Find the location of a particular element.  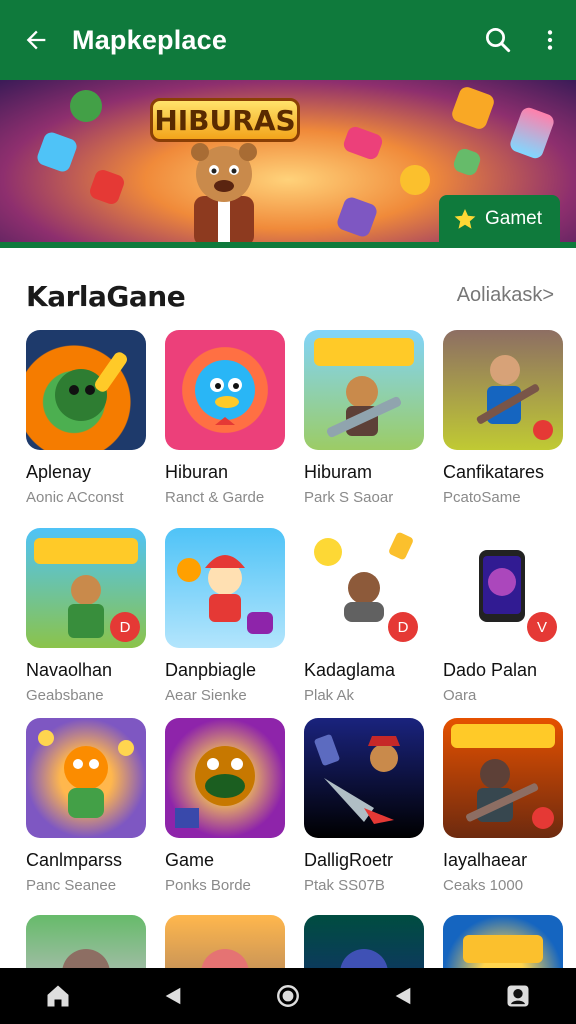

home-icon is located at coordinates (58, 996).